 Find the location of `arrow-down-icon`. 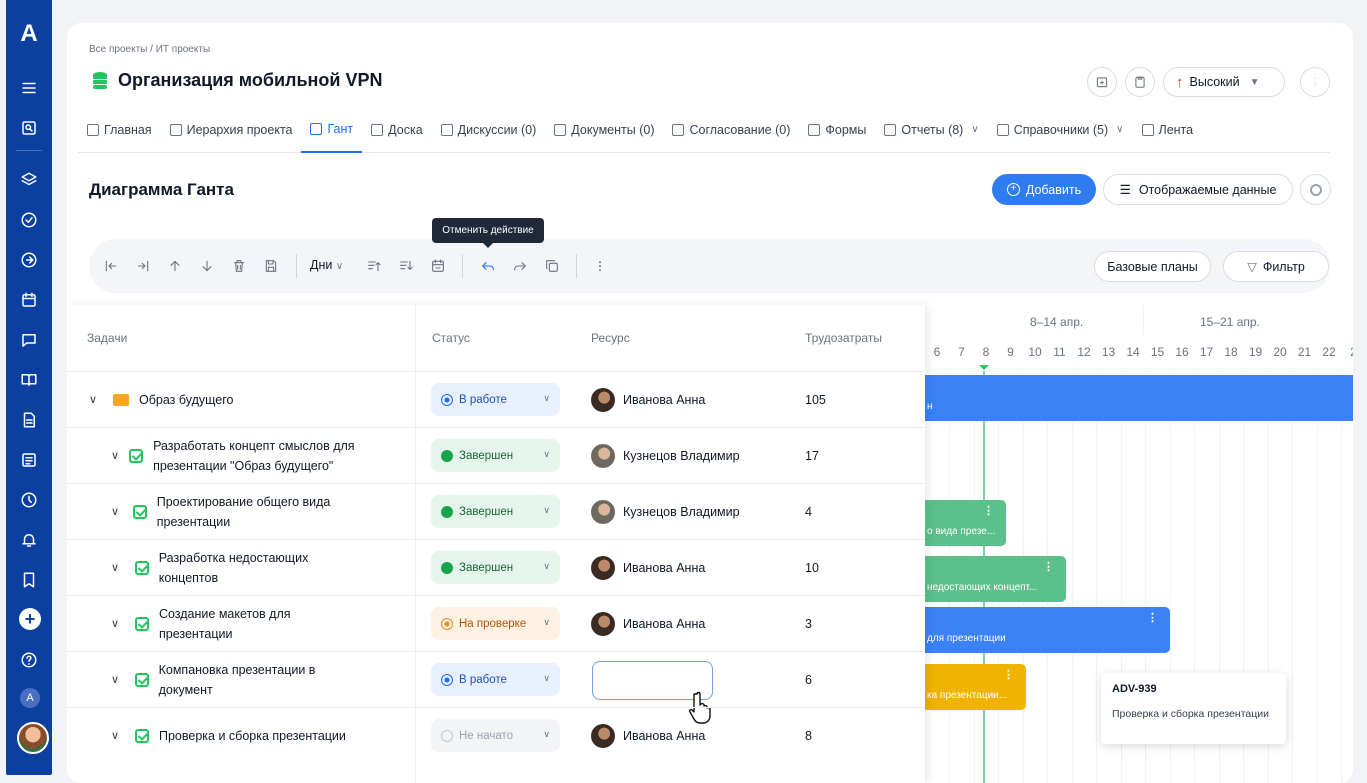

arrow-down-icon is located at coordinates (207, 266).